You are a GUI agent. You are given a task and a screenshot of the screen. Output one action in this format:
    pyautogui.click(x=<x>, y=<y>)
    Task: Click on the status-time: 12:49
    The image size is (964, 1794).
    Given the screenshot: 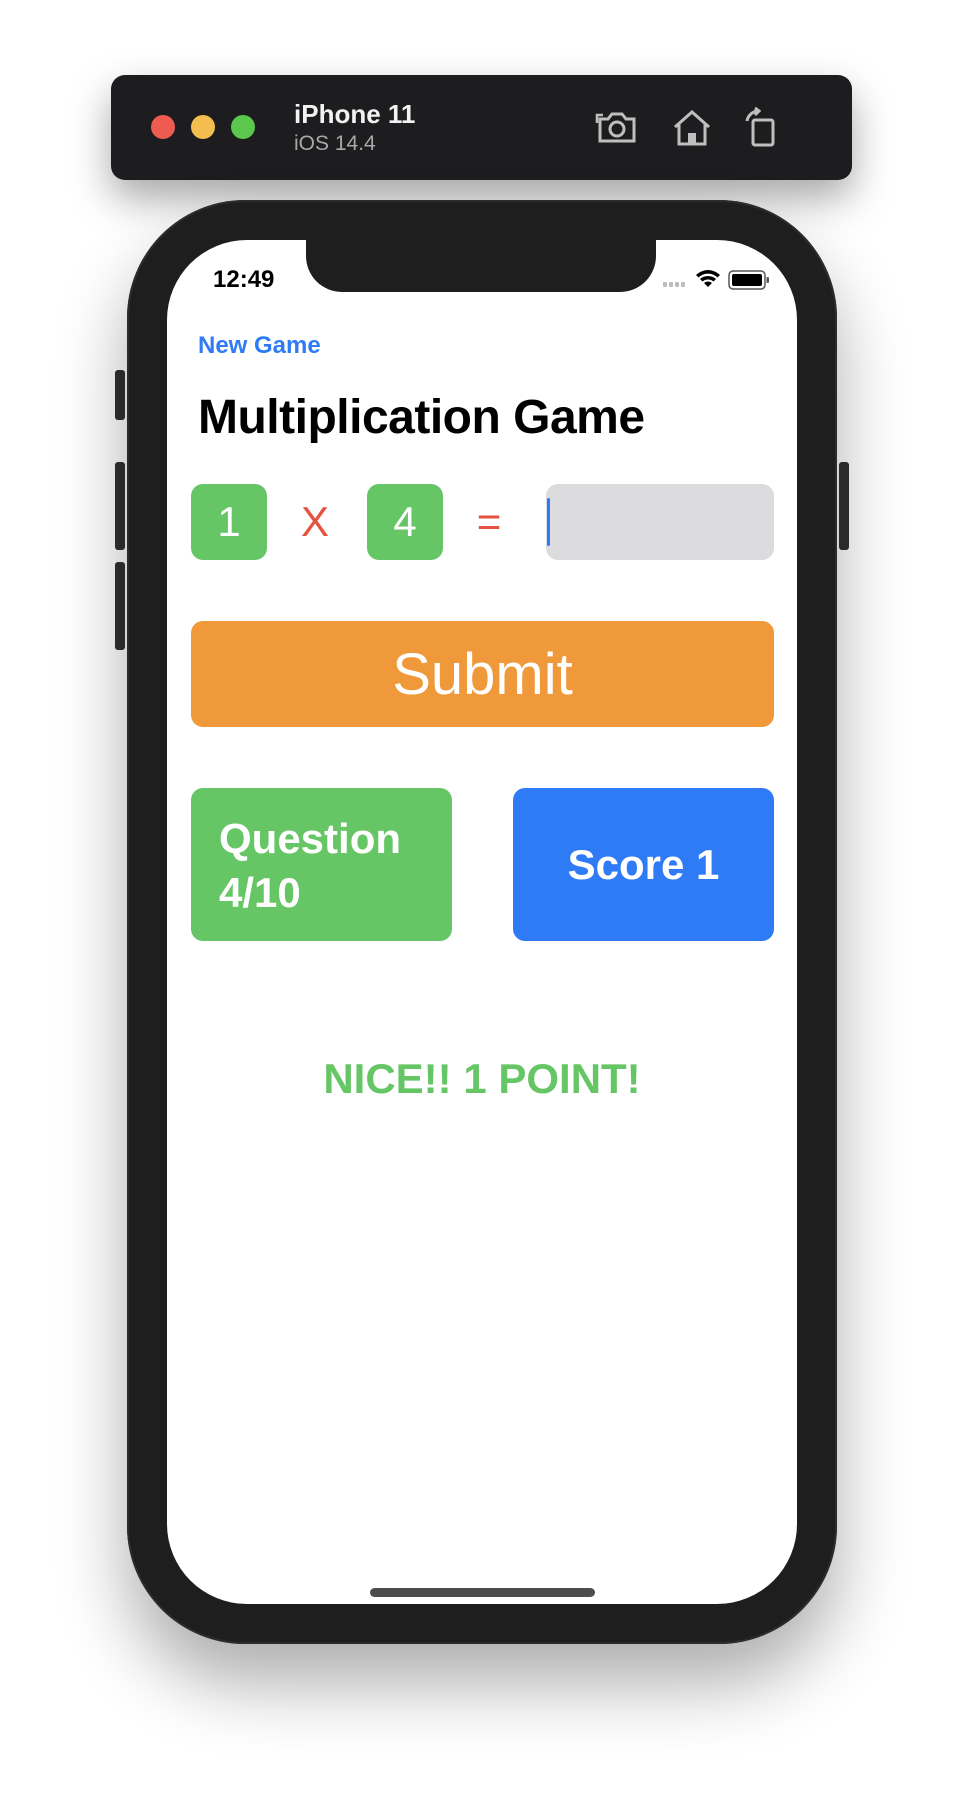 What is the action you would take?
    pyautogui.click(x=244, y=279)
    